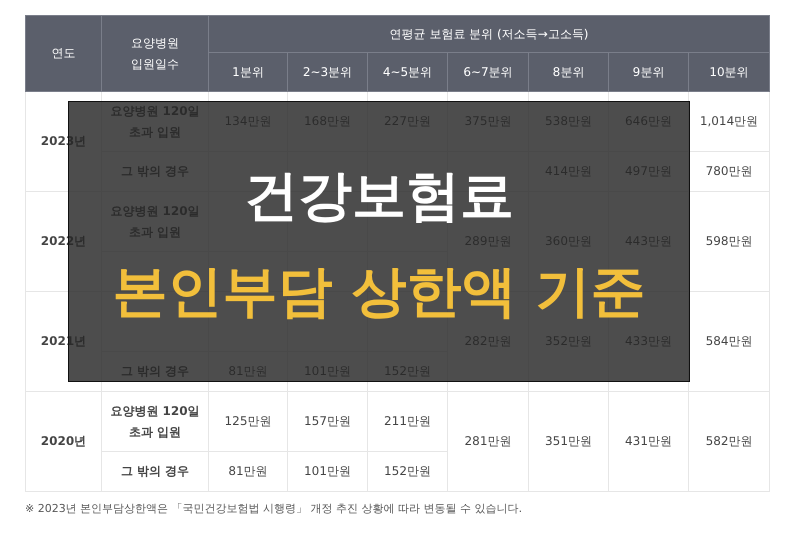 The width and height of the screenshot is (786, 533). I want to click on table-cell: 101만원, so click(328, 472).